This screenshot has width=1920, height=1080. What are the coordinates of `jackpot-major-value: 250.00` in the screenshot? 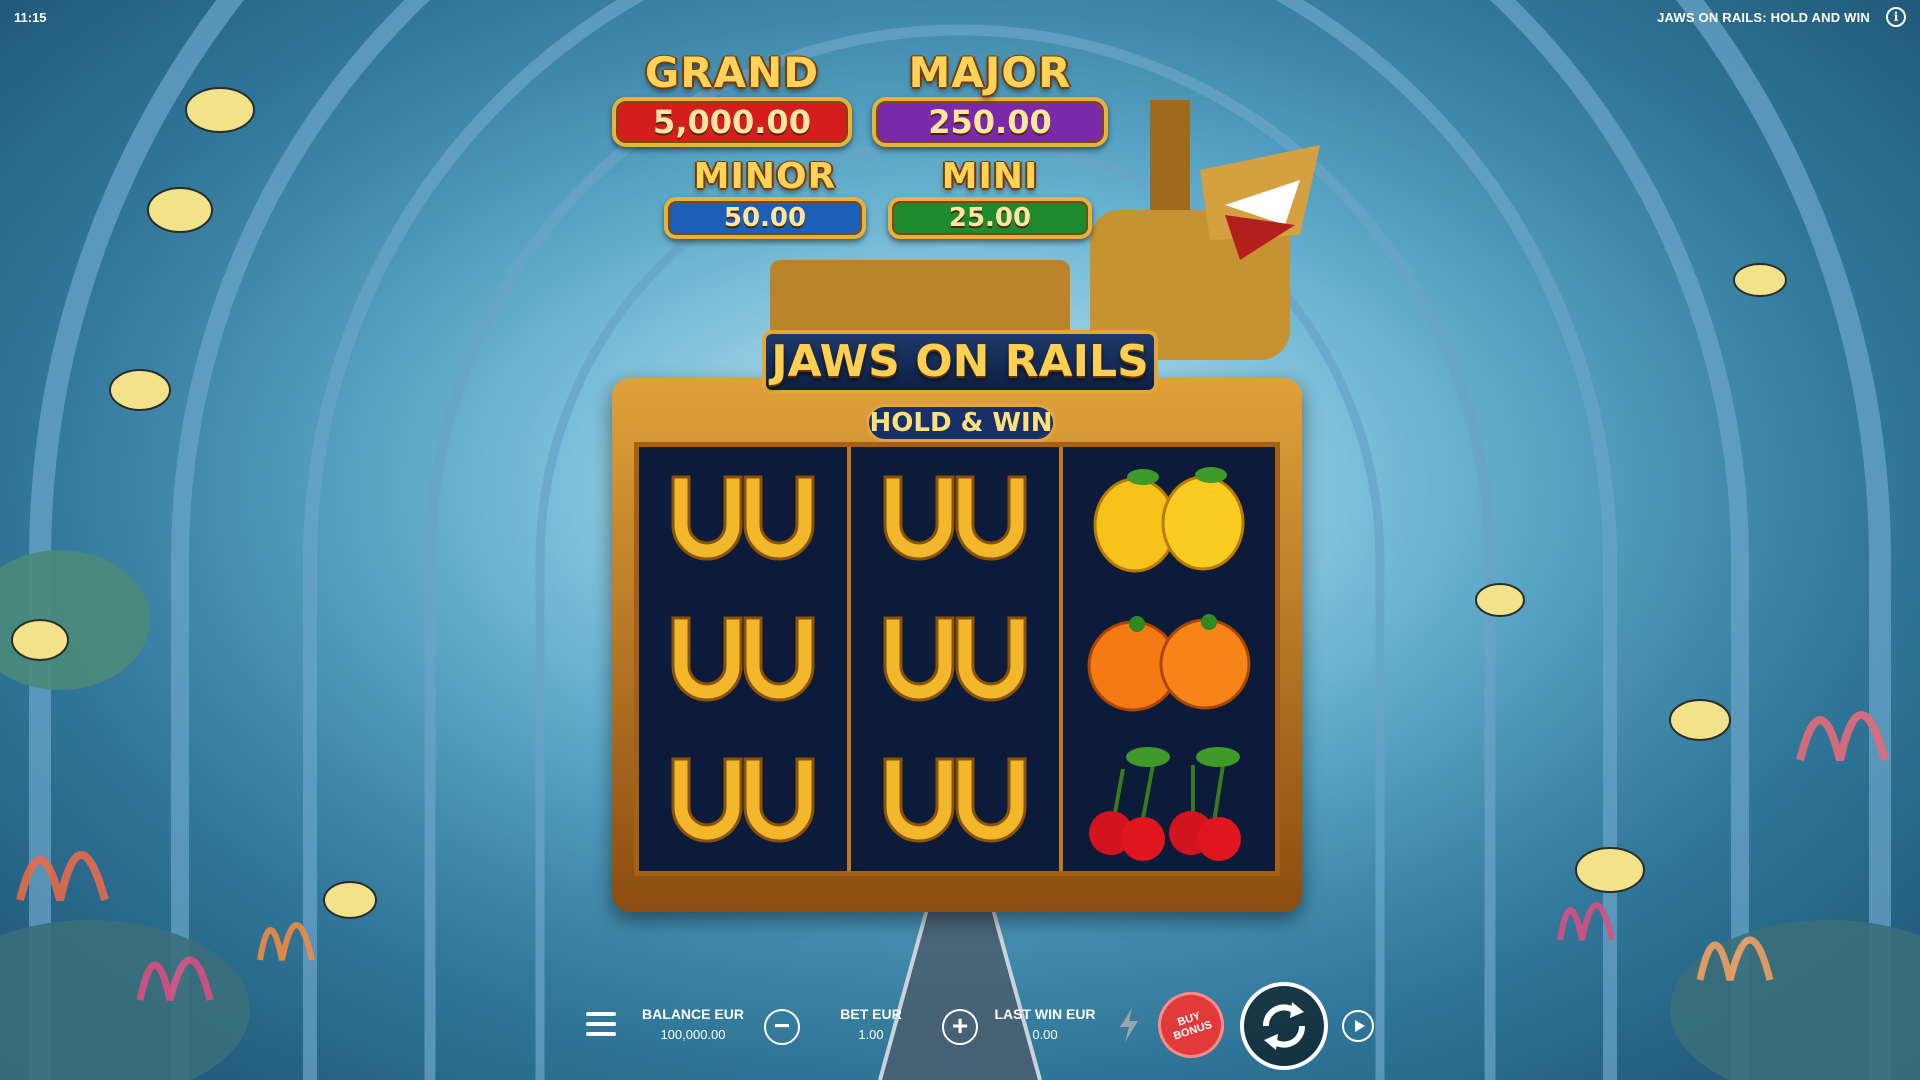 It's located at (990, 122).